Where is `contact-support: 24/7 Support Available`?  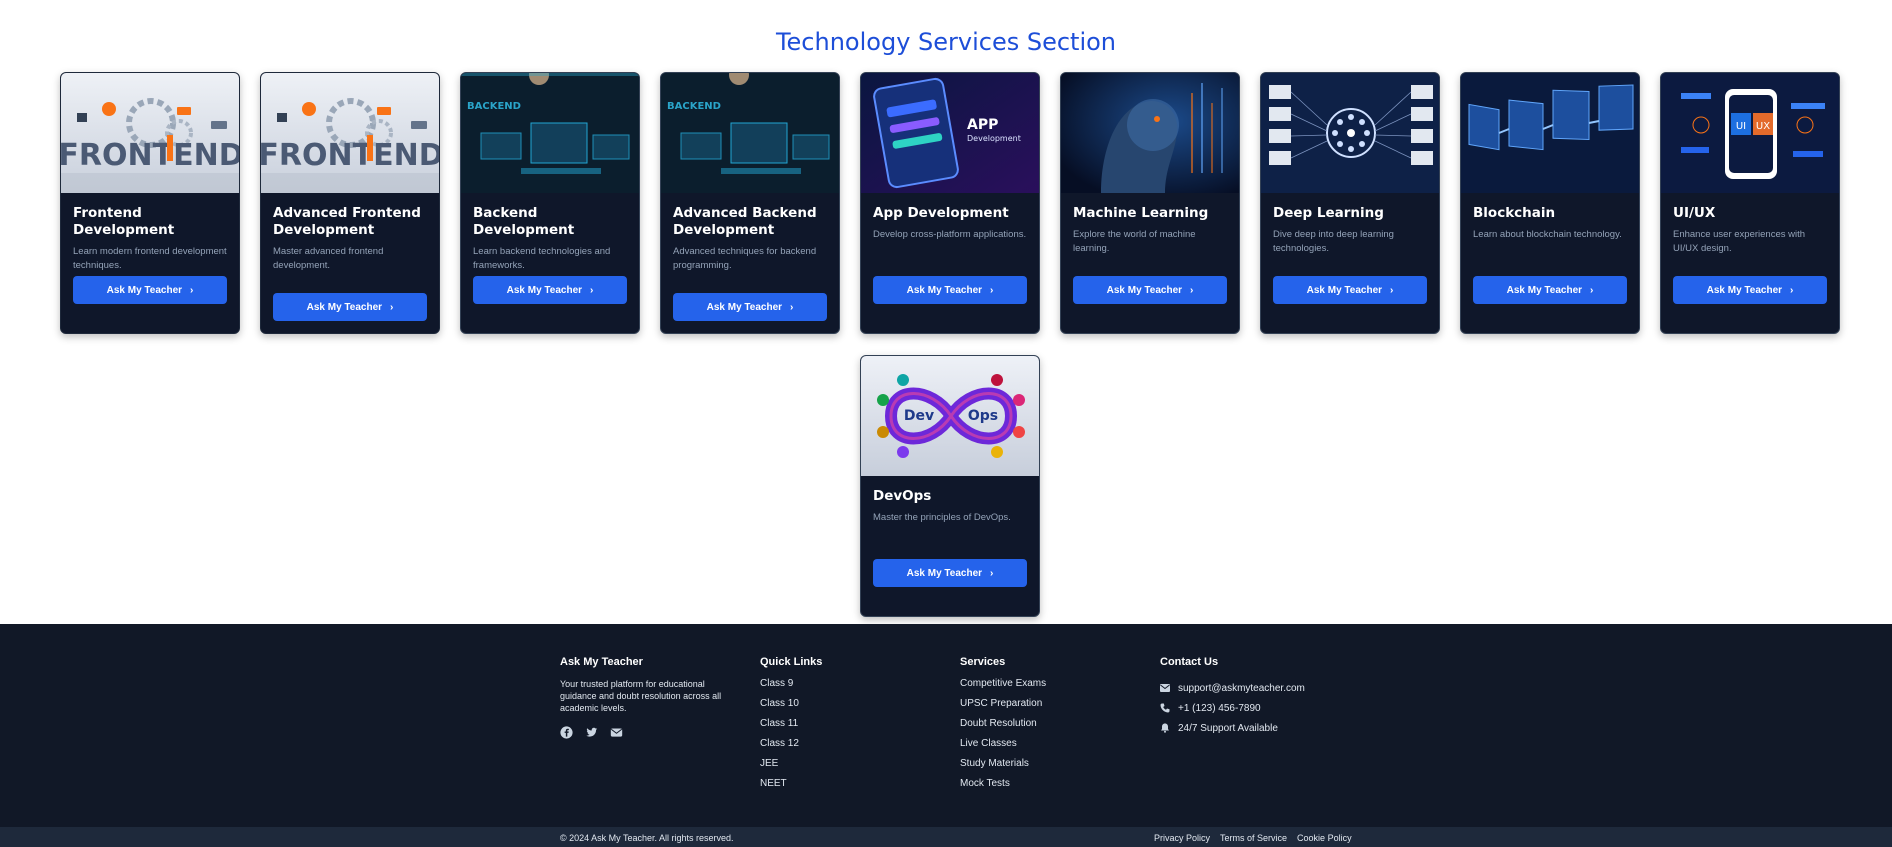 contact-support: 24/7 Support Available is located at coordinates (1260, 728).